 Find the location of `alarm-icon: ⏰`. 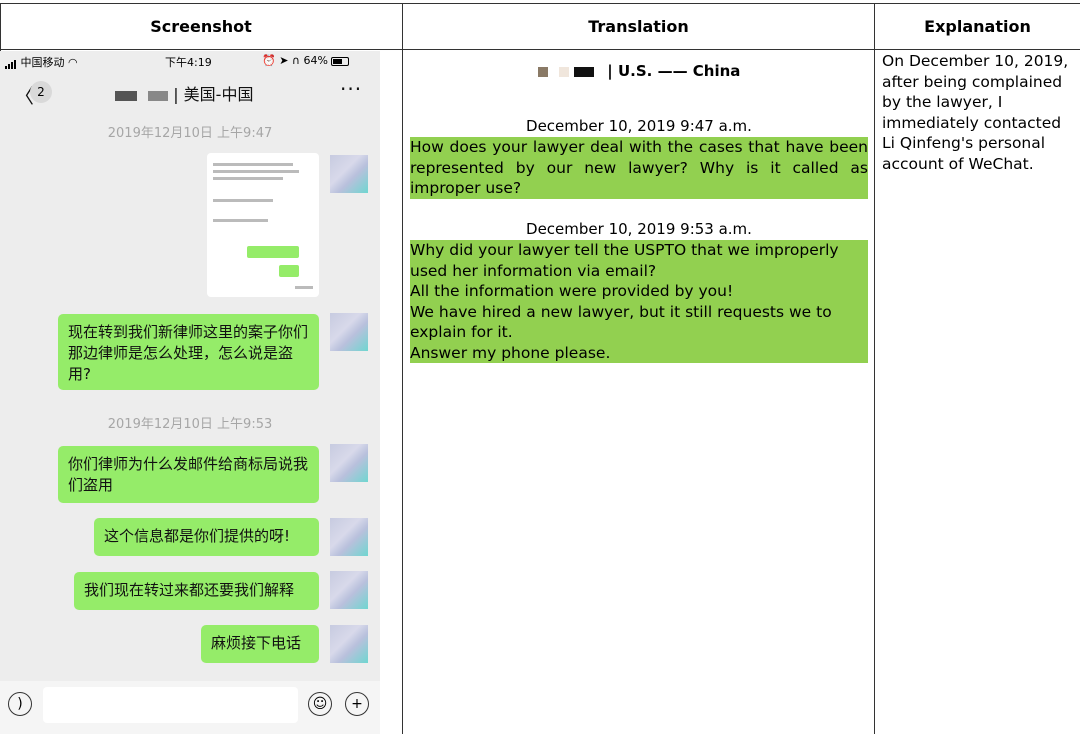

alarm-icon: ⏰ is located at coordinates (269, 60).